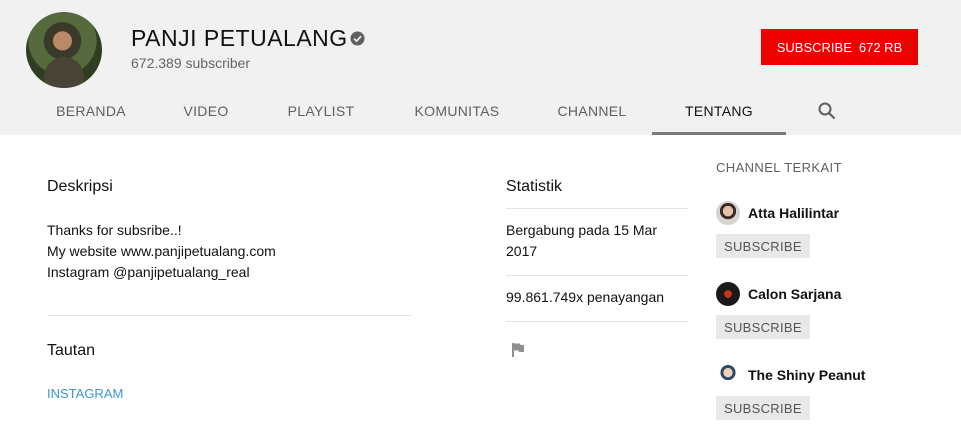  What do you see at coordinates (779, 167) in the screenshot?
I see `related-channels-heading: CHANNEL TERKAIT` at bounding box center [779, 167].